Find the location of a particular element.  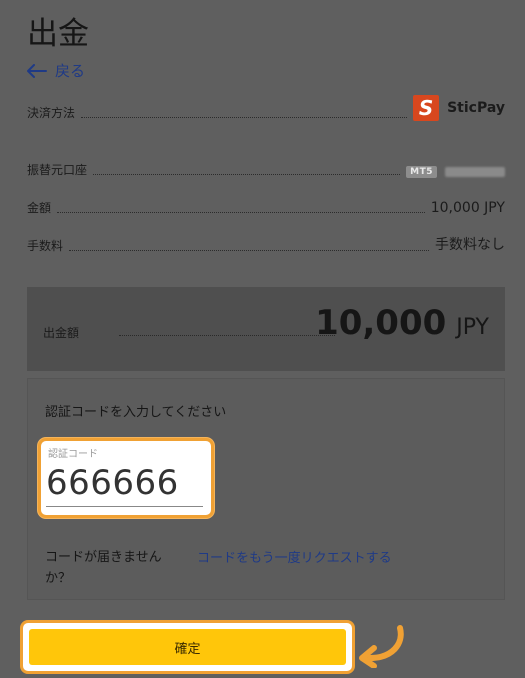

transfer-account-row: 振替元口座 MT5 is located at coordinates (266, 169).